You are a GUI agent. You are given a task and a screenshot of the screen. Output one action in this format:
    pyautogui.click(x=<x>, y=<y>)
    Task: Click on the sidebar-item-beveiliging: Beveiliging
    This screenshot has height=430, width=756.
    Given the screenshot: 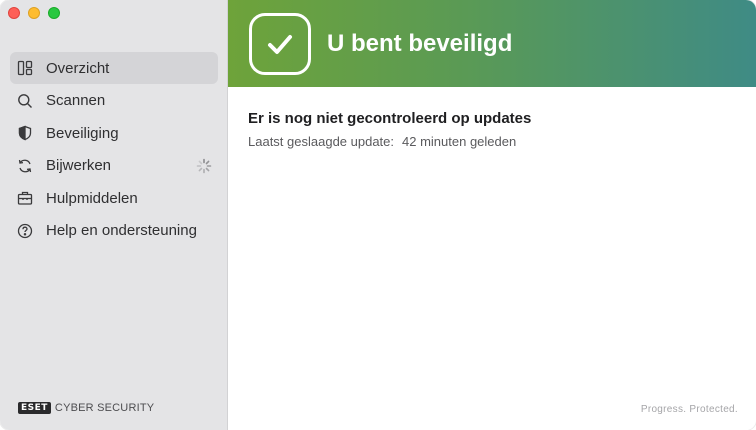 What is the action you would take?
    pyautogui.click(x=114, y=133)
    